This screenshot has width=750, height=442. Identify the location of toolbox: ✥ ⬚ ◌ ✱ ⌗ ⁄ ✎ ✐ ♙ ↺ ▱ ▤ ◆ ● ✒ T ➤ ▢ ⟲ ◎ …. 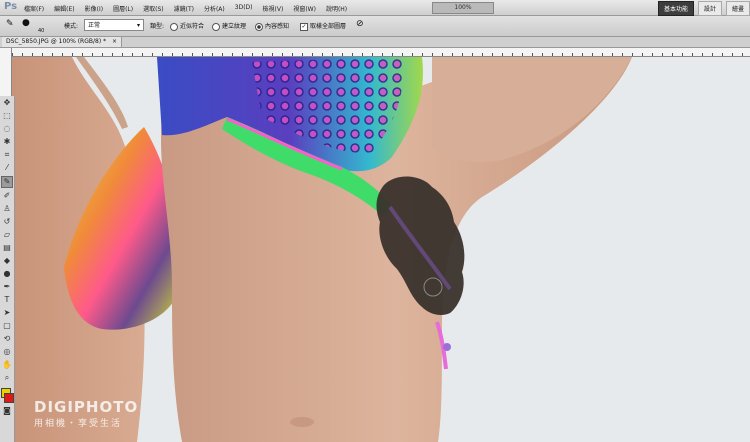
(7, 269).